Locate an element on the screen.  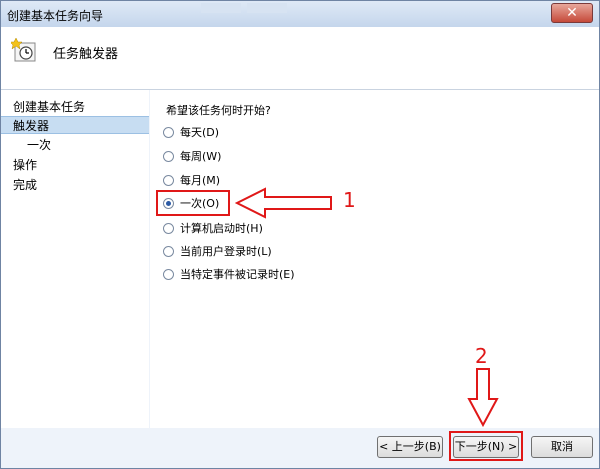
annotation-highlight-once is located at coordinates (193, 203).